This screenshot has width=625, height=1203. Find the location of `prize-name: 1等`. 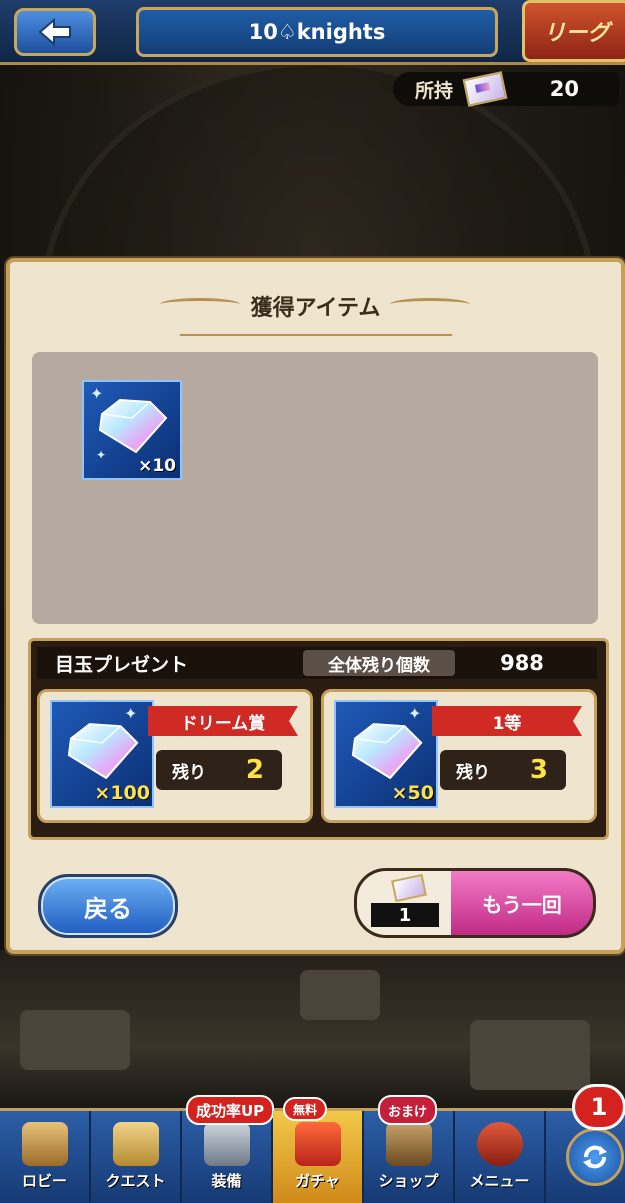

prize-name: 1等 is located at coordinates (507, 721).